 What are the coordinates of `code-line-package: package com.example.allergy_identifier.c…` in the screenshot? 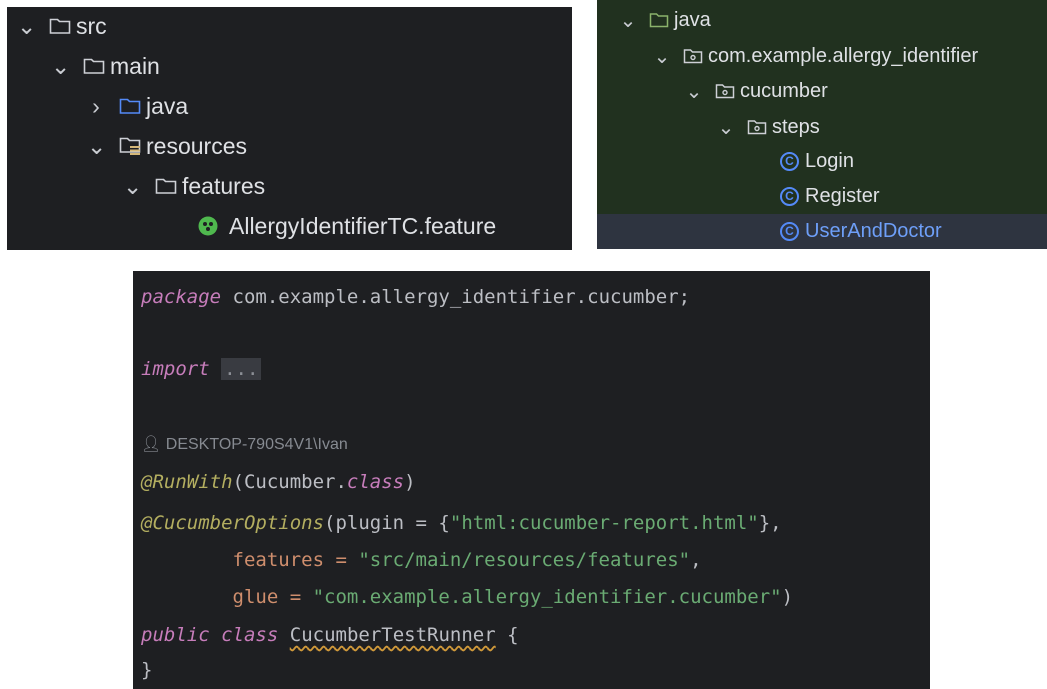 It's located at (415, 297).